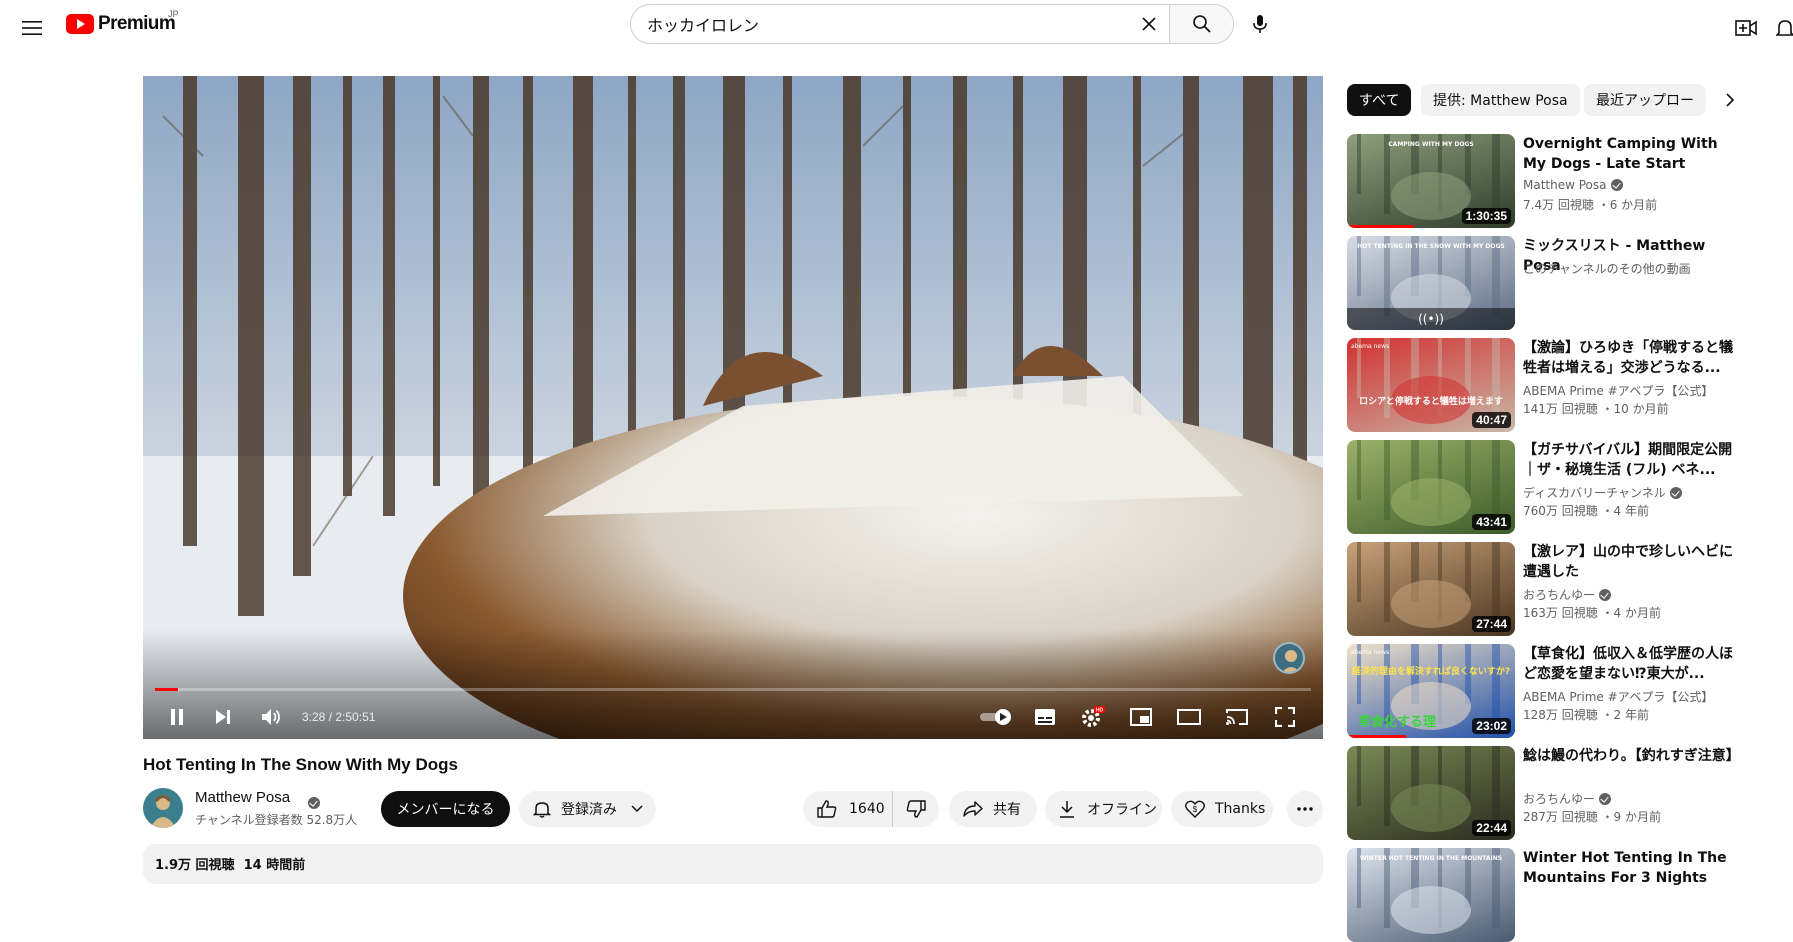  Describe the element at coordinates (1201, 24) in the screenshot. I see `search-button` at that location.